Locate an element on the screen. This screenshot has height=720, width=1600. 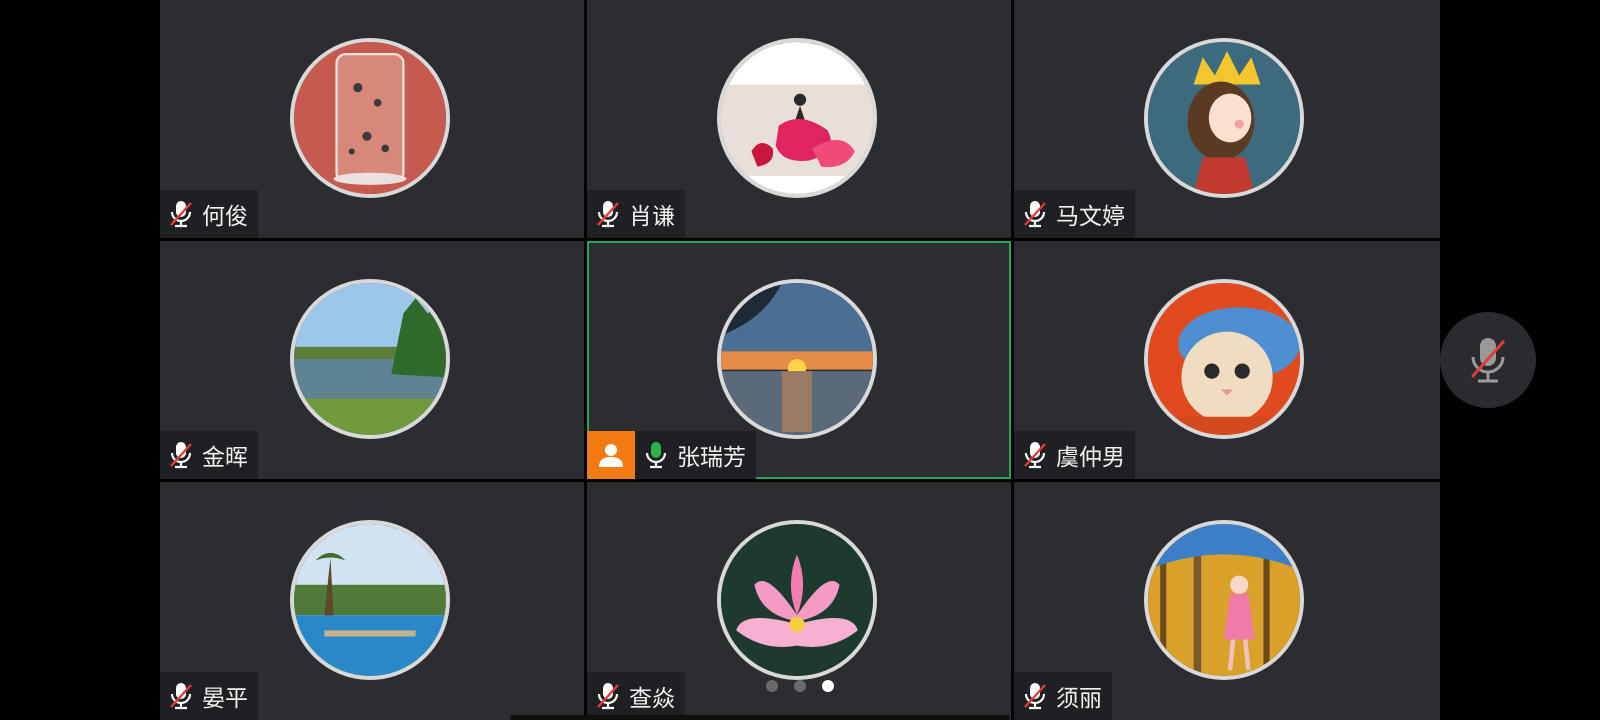
name-tag: 马文婷 is located at coordinates (1074, 214).